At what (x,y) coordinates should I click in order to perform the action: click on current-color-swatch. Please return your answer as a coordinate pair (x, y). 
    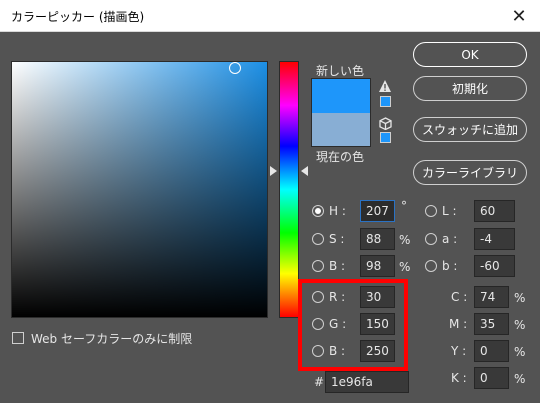
    Looking at the image, I should click on (341, 130).